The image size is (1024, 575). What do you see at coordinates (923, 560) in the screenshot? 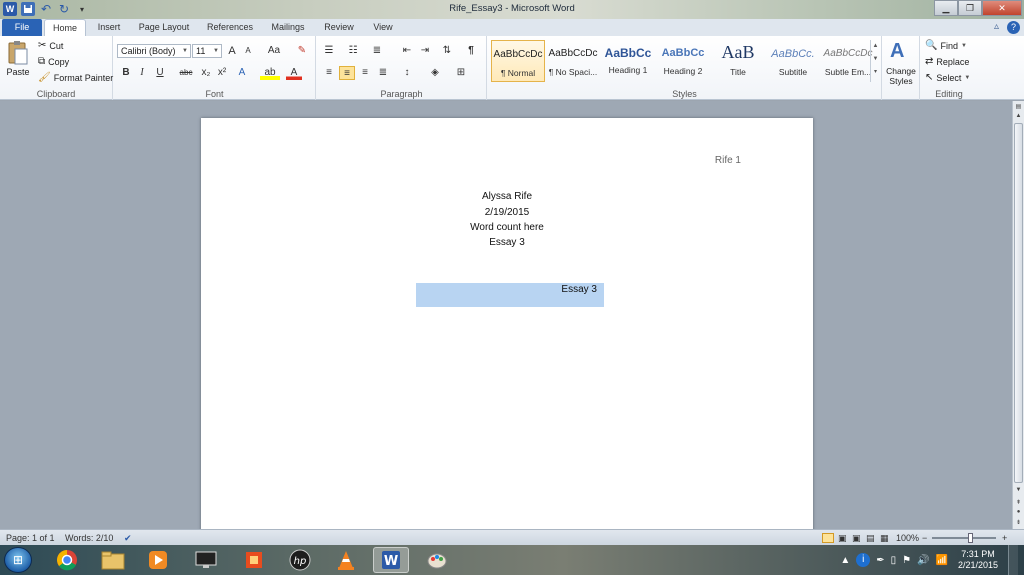
I see `volume-icon: 🔊` at bounding box center [923, 560].